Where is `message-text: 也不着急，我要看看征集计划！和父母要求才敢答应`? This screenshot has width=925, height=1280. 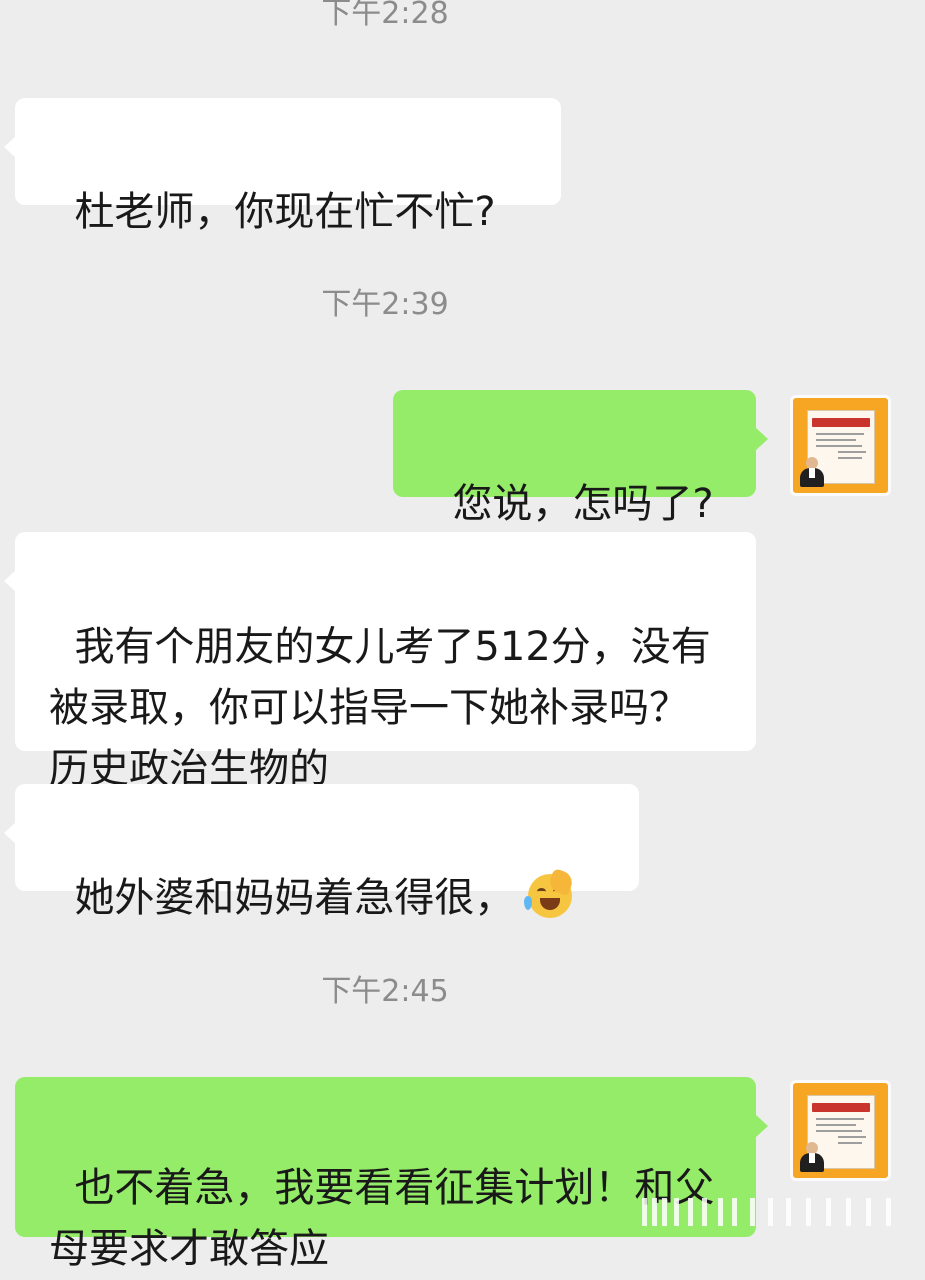
message-text: 也不着急，我要看看征集计划！和父母要求才敢答应 is located at coordinates (382, 1218).